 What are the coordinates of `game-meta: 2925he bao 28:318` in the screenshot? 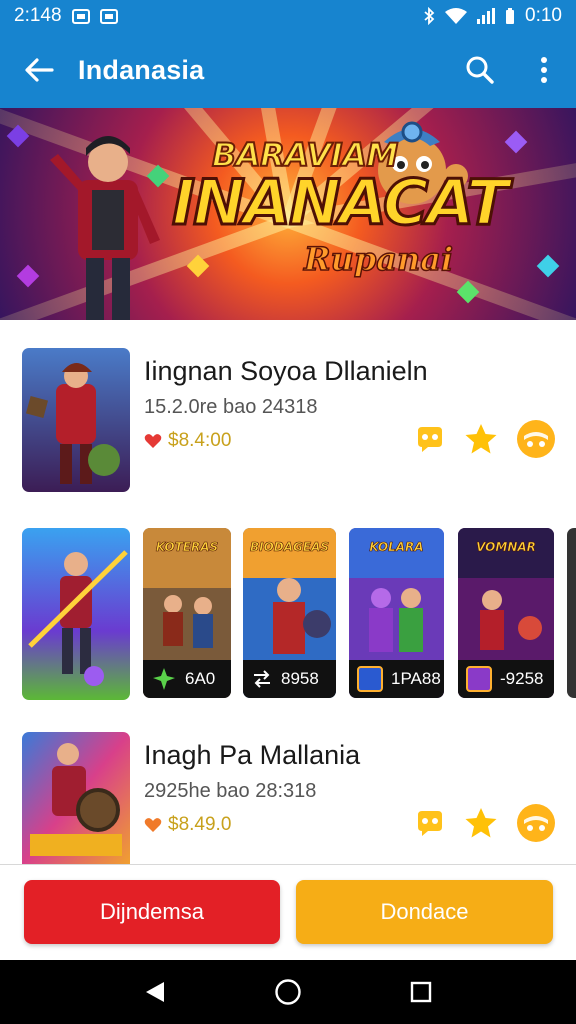 It's located at (230, 791).